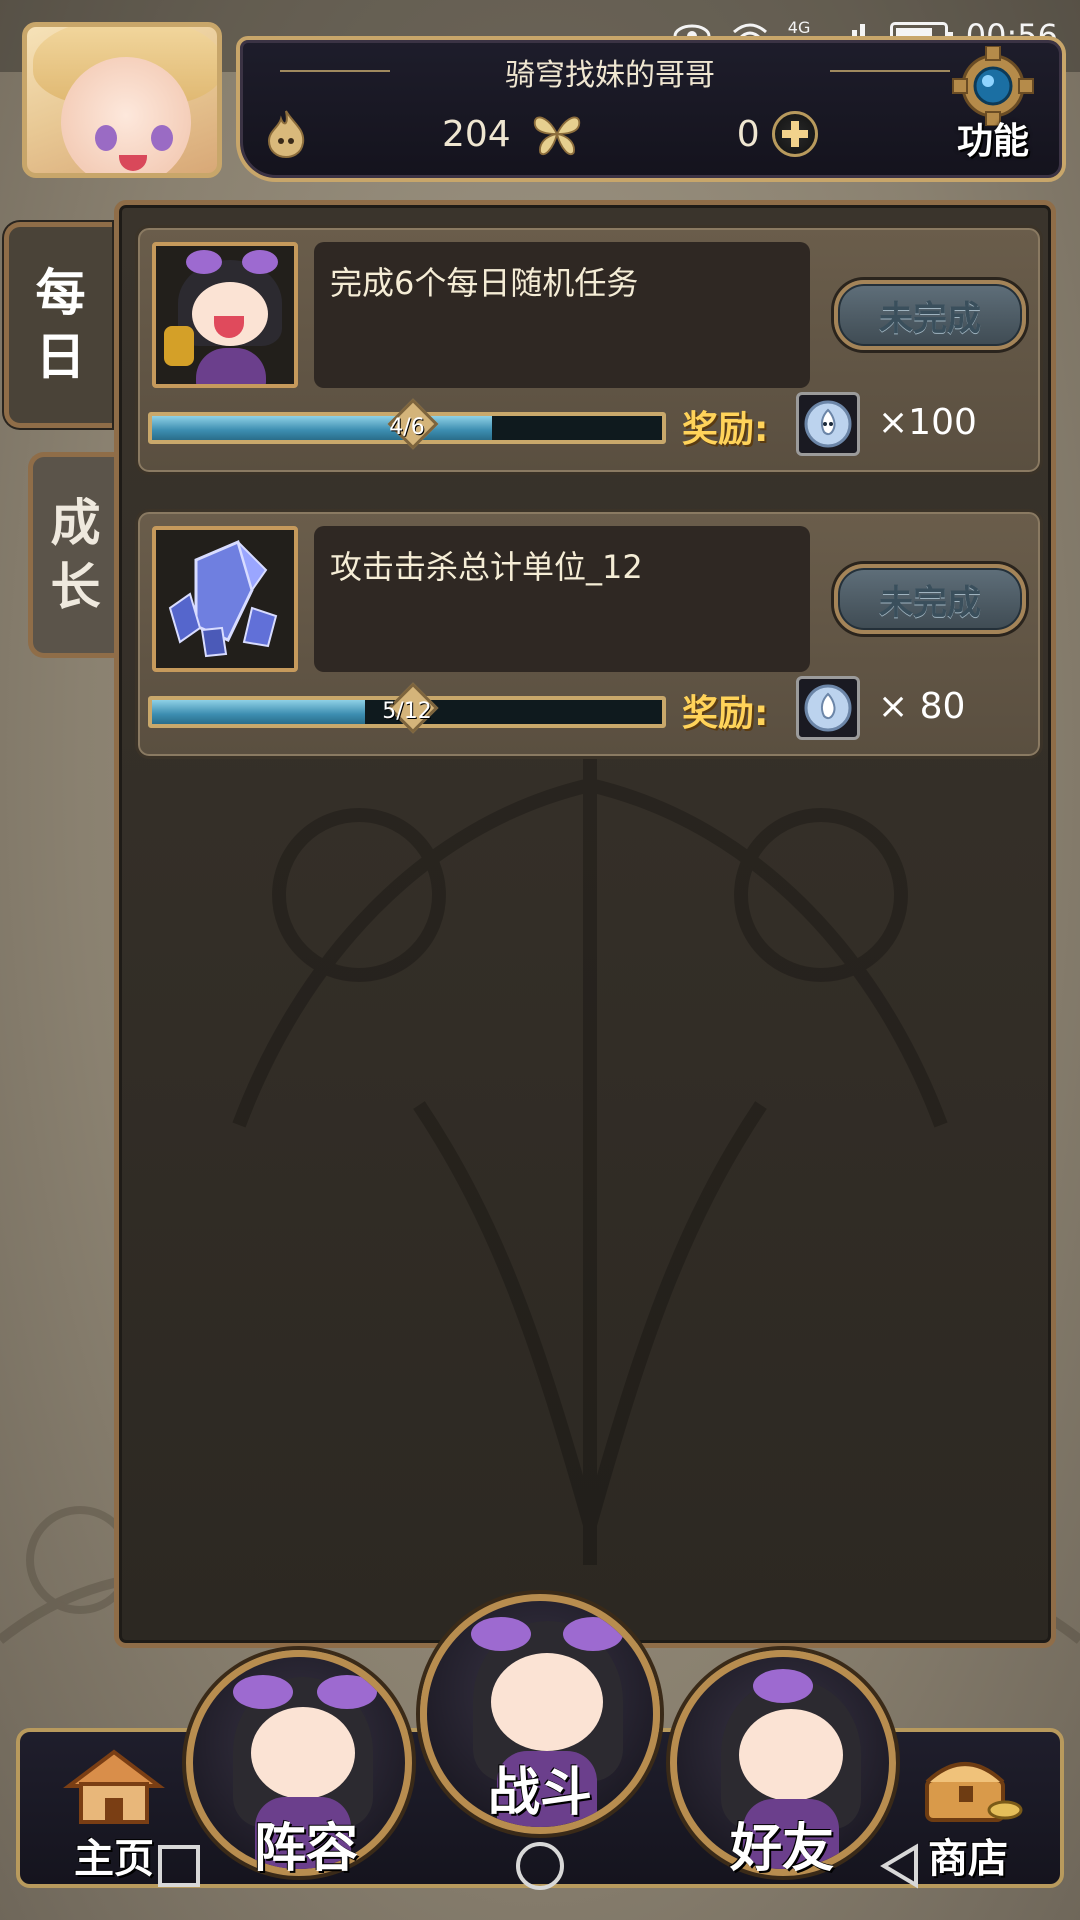  I want to click on add-currency-button, so click(794, 134).